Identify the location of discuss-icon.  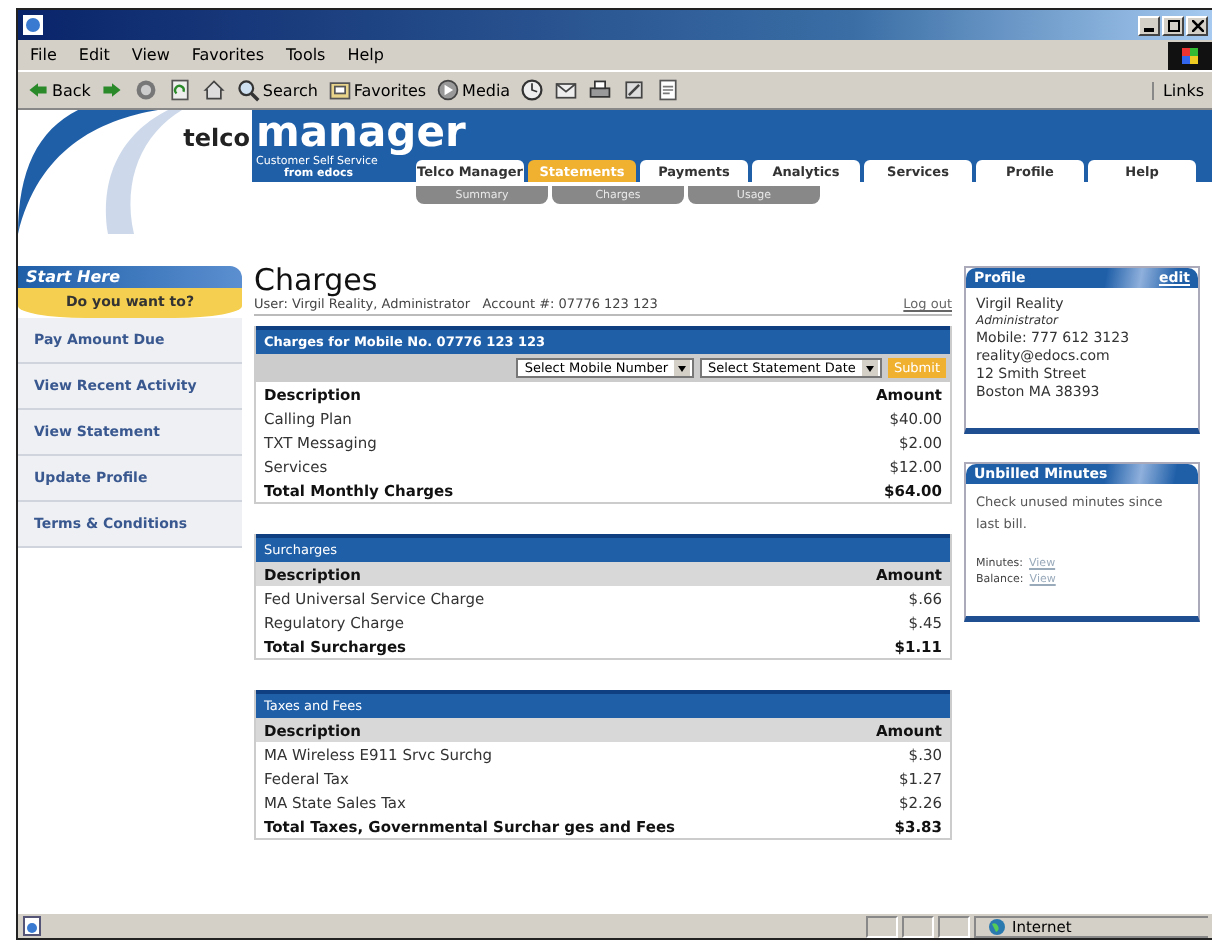
(668, 90).